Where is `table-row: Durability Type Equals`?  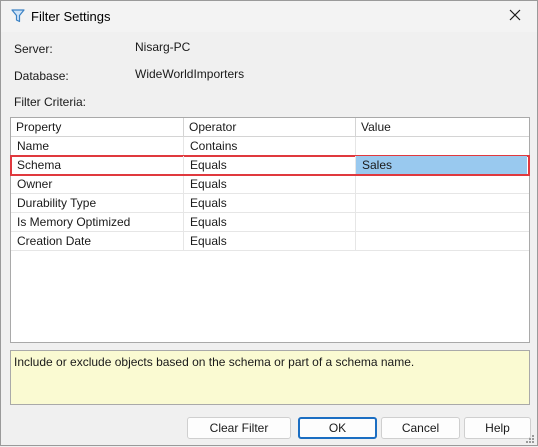 table-row: Durability Type Equals is located at coordinates (270, 203).